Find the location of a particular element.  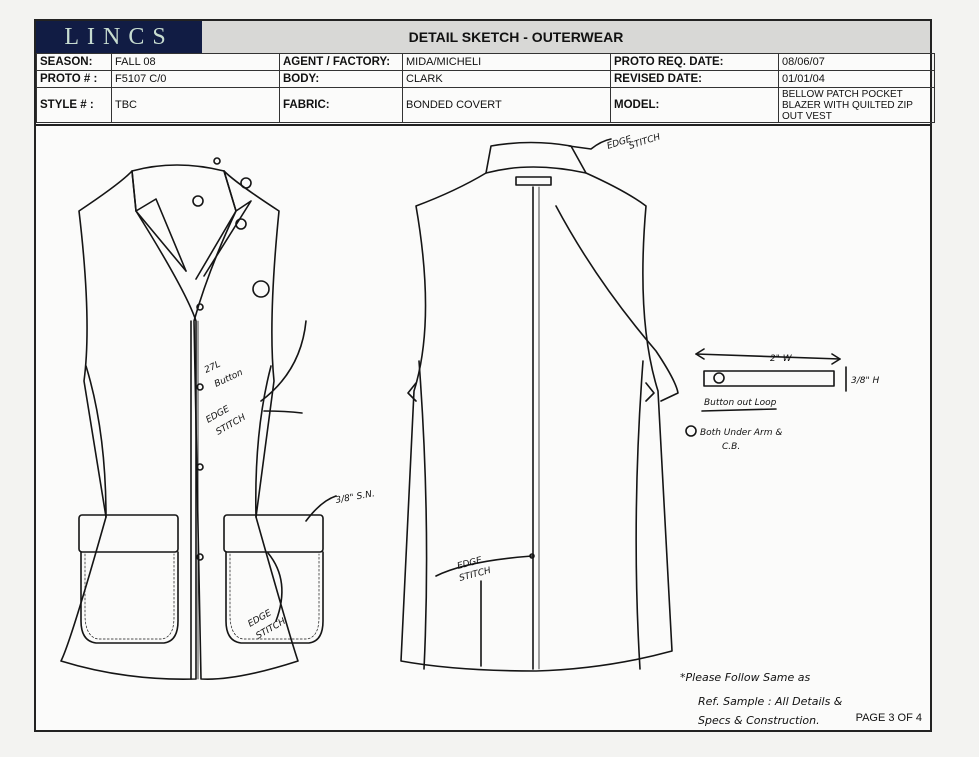

page-number: PAGE 3 OF 4 is located at coordinates (888, 718).